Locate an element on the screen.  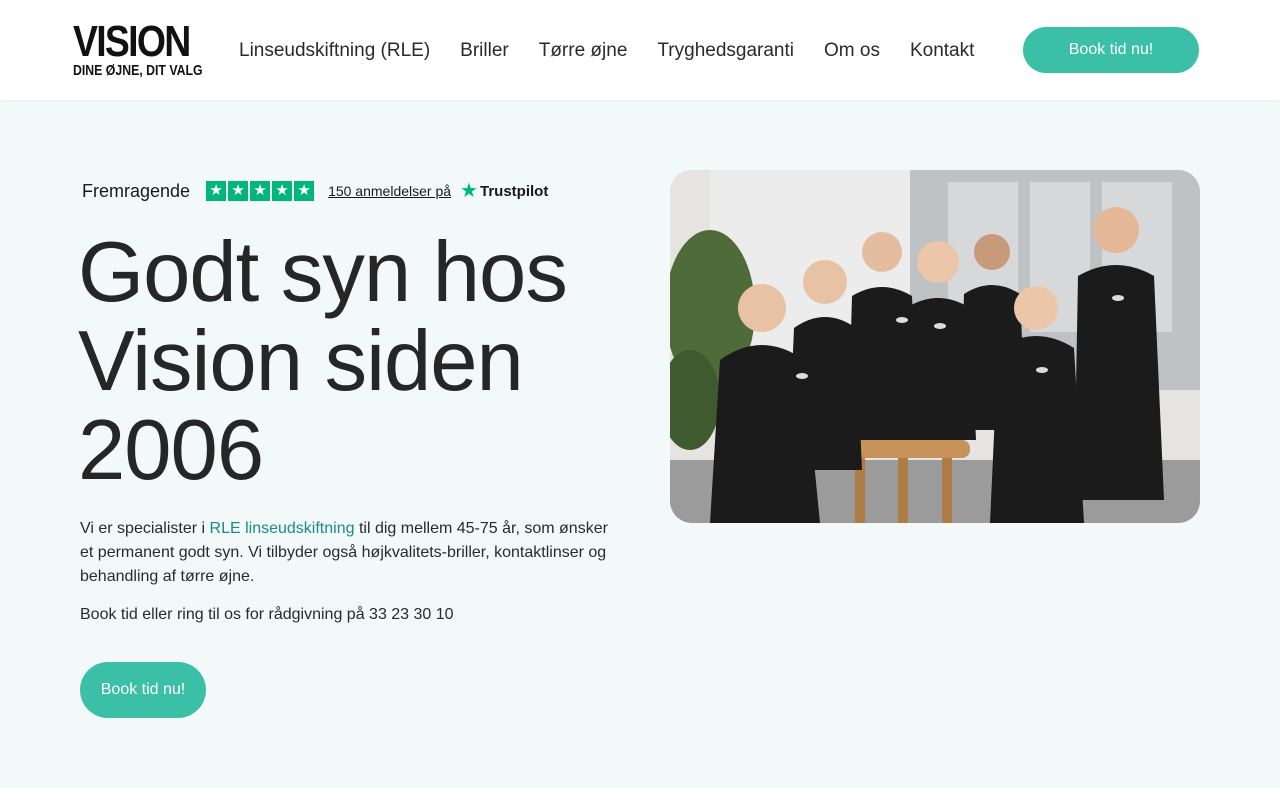
intro-text-before: Vi er specialister i is located at coordinates (145, 528).